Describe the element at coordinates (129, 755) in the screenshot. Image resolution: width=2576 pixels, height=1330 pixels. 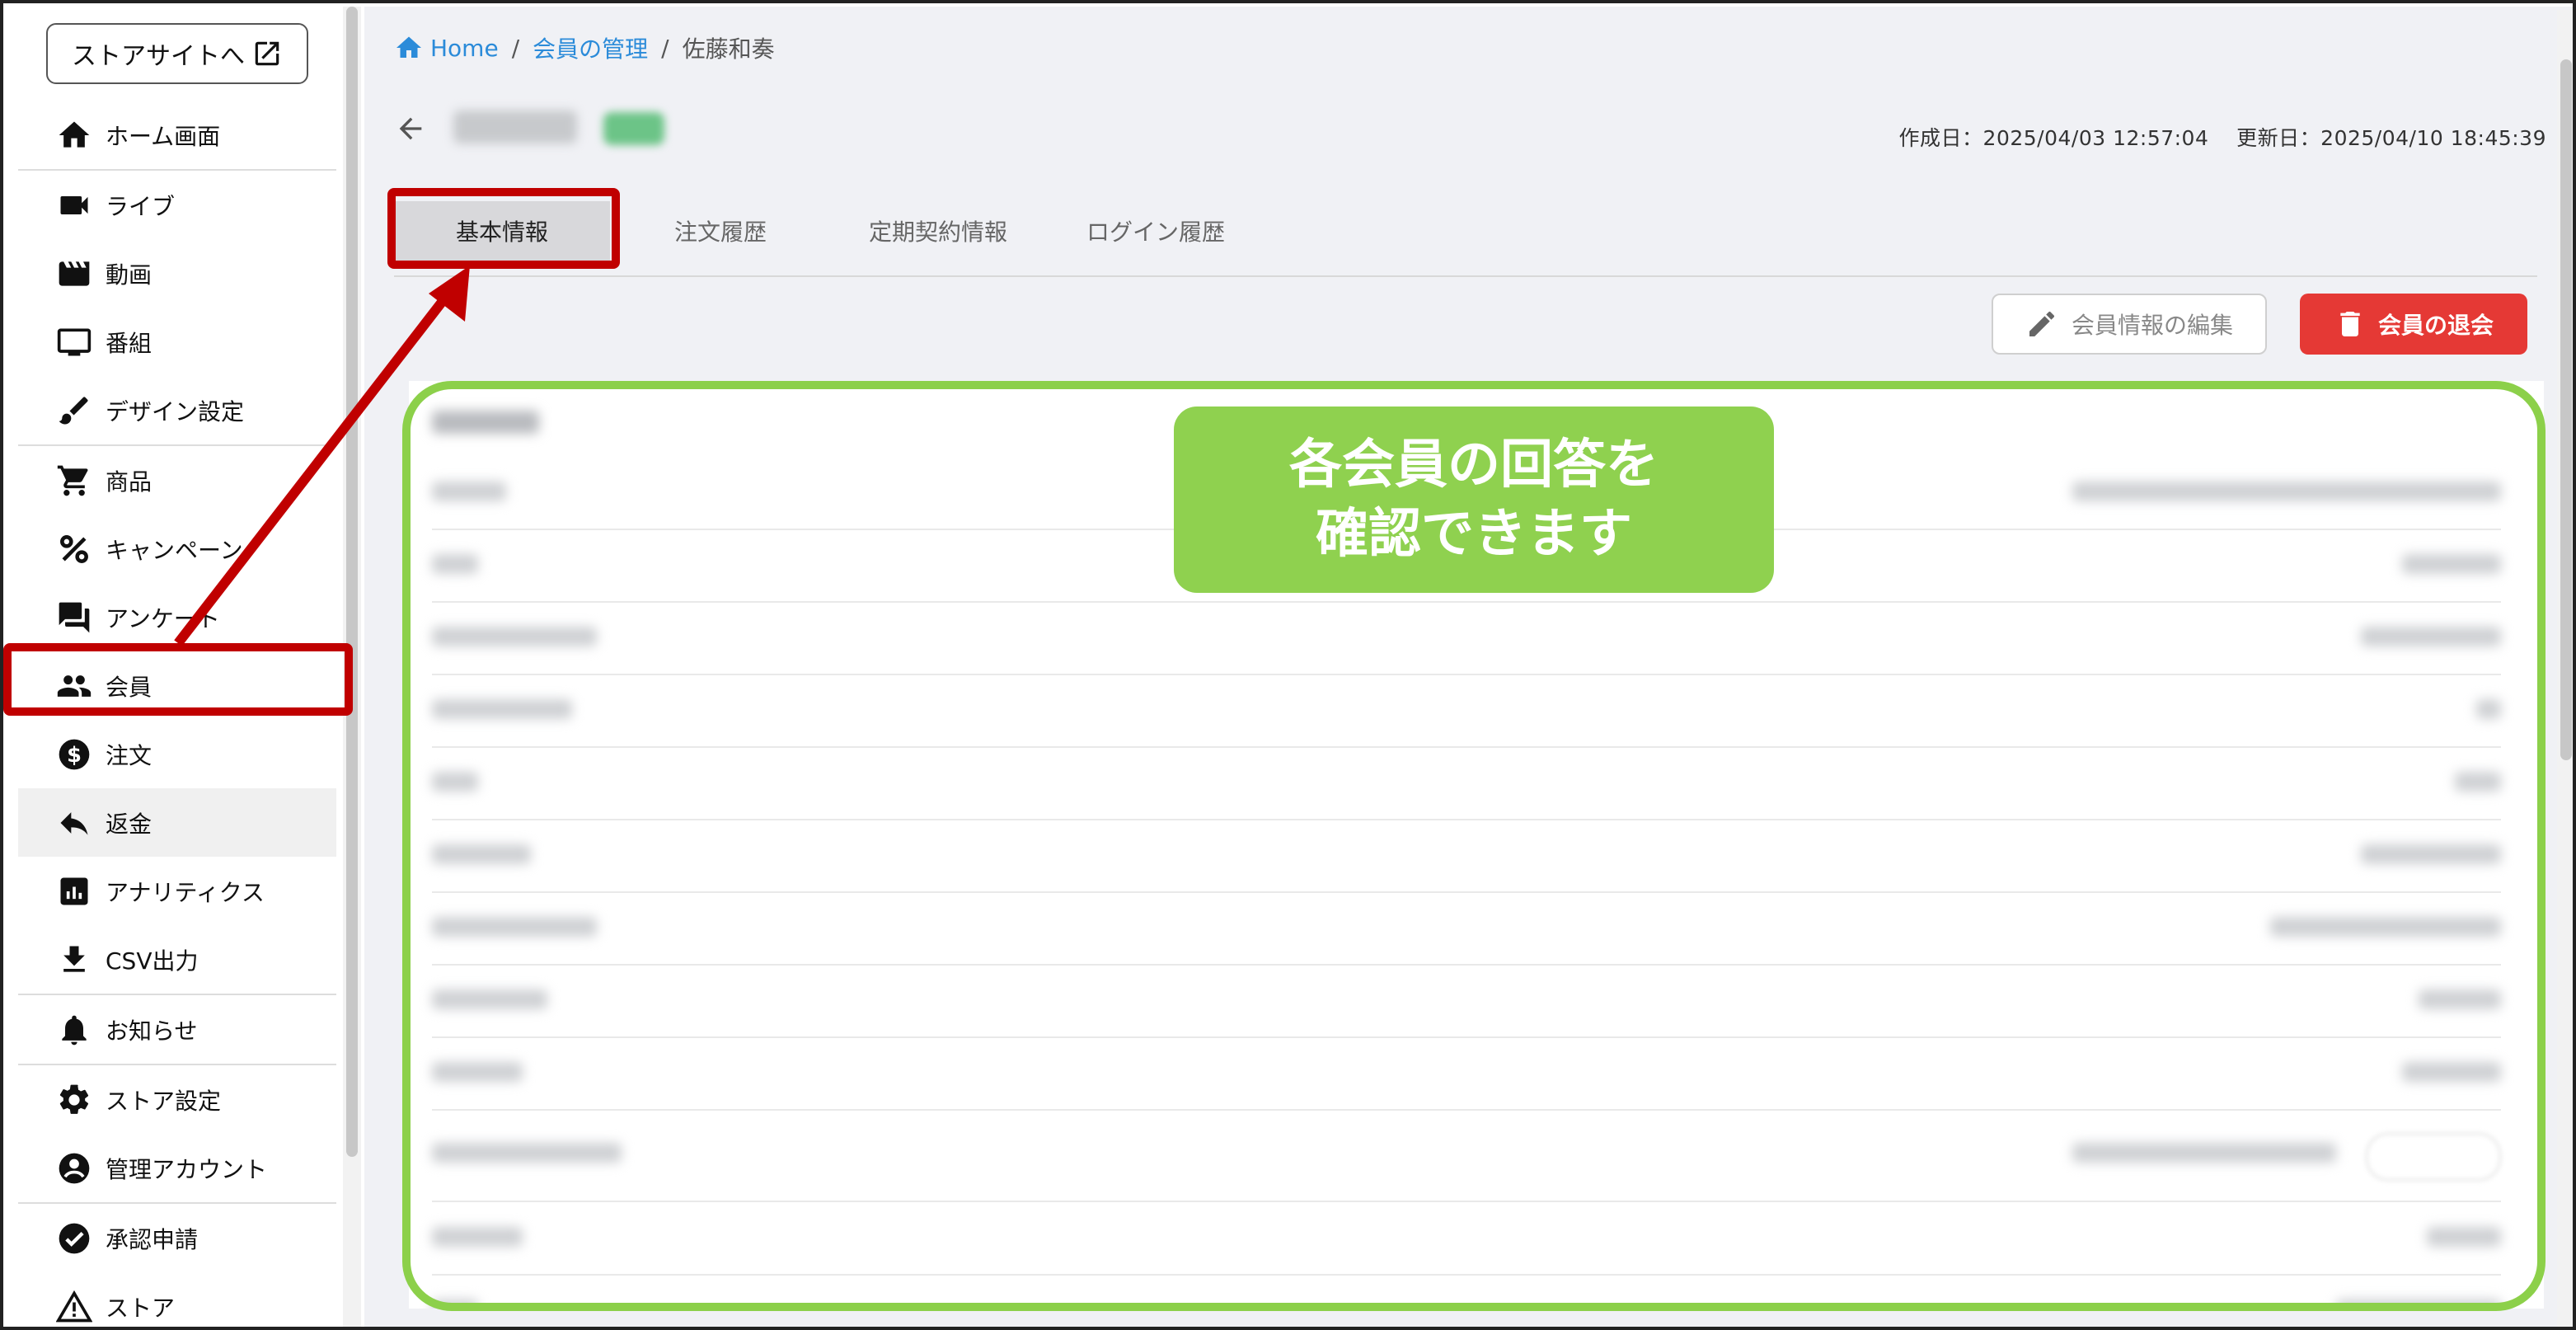
I see `sidebar-item-label: 注文` at that location.